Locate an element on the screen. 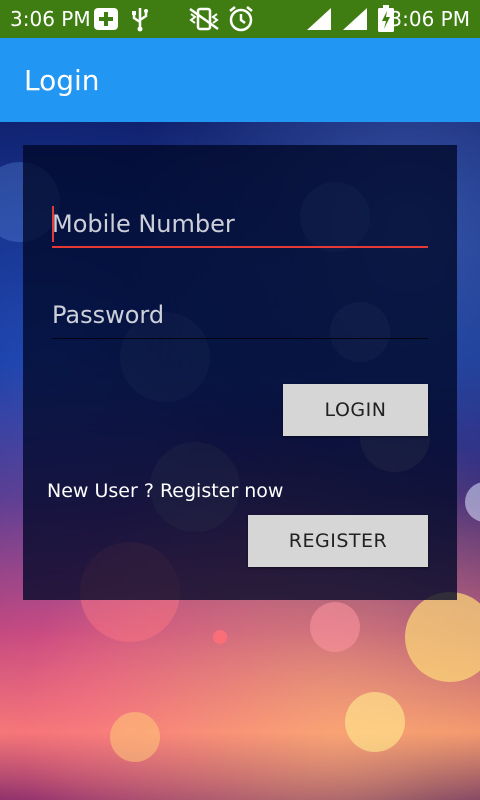  page-title: Login is located at coordinates (62, 80).